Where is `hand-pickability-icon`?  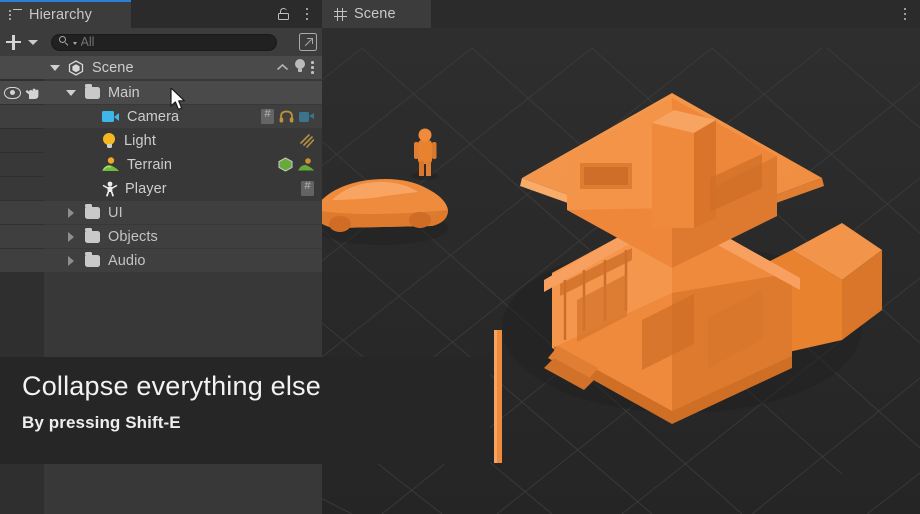
hand-pickability-icon is located at coordinates (32, 93).